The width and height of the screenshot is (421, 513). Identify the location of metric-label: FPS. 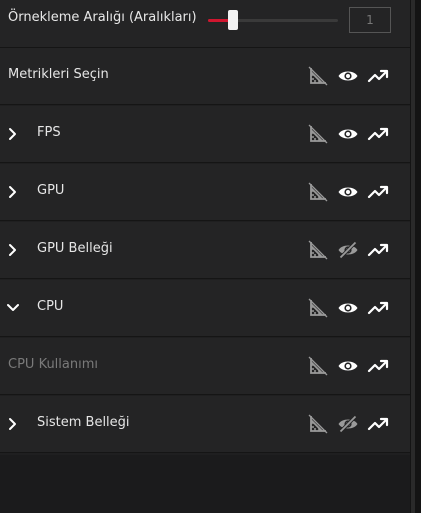
(49, 132).